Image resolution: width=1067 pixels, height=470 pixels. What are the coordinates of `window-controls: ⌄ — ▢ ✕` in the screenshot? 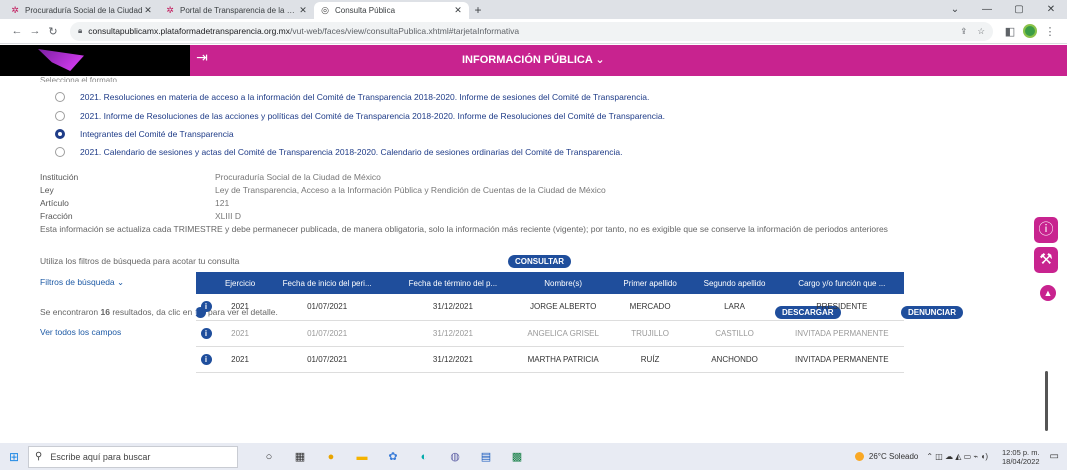 It's located at (1003, 9).